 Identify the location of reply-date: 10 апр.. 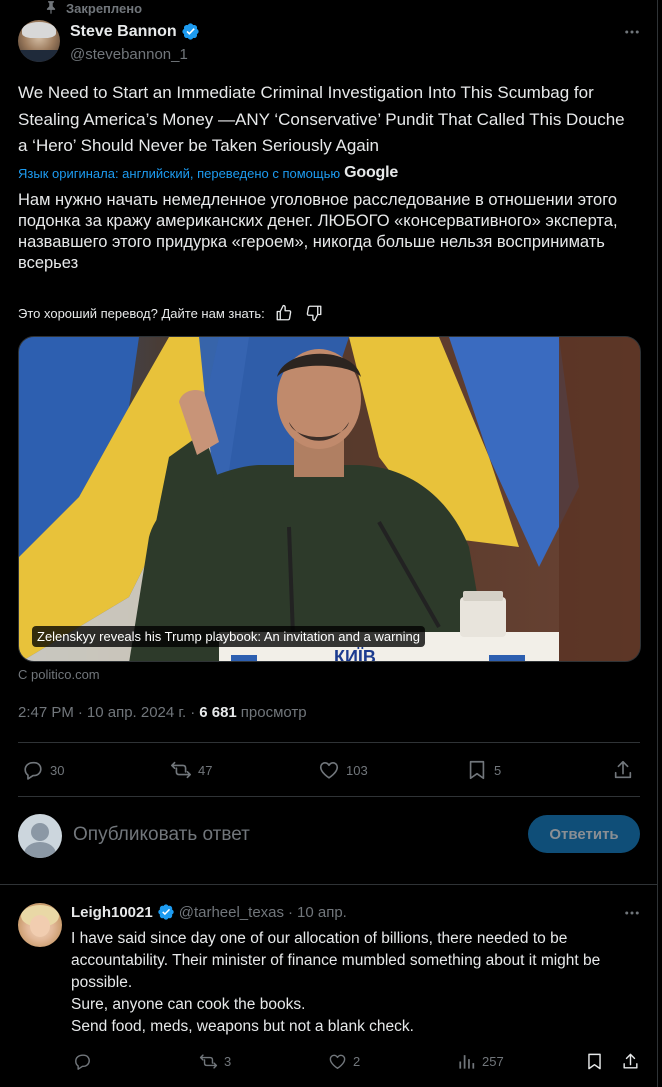
(322, 912).